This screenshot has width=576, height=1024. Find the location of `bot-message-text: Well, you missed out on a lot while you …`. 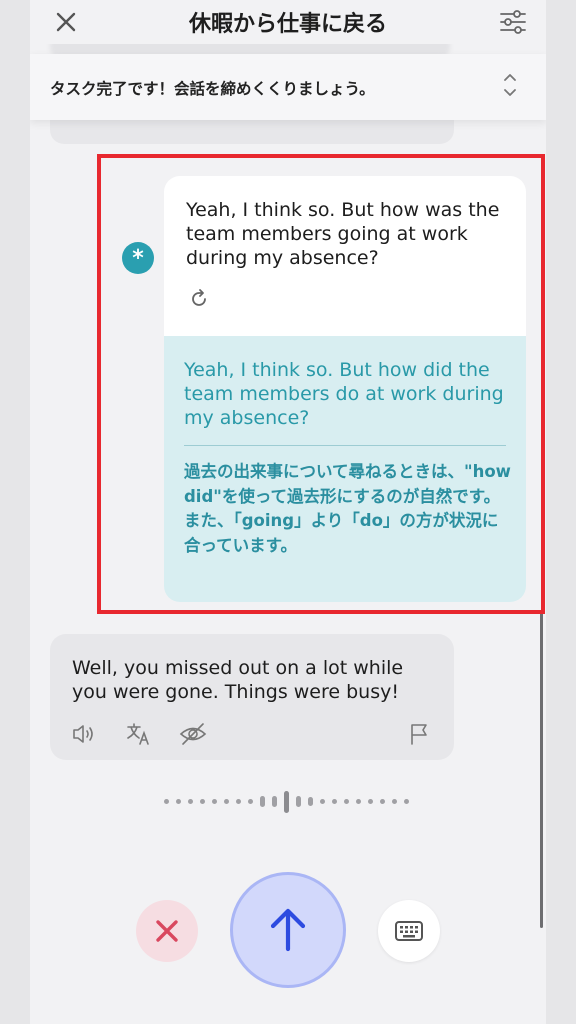

bot-message-text: Well, you missed out on a lot while you … is located at coordinates (238, 680).